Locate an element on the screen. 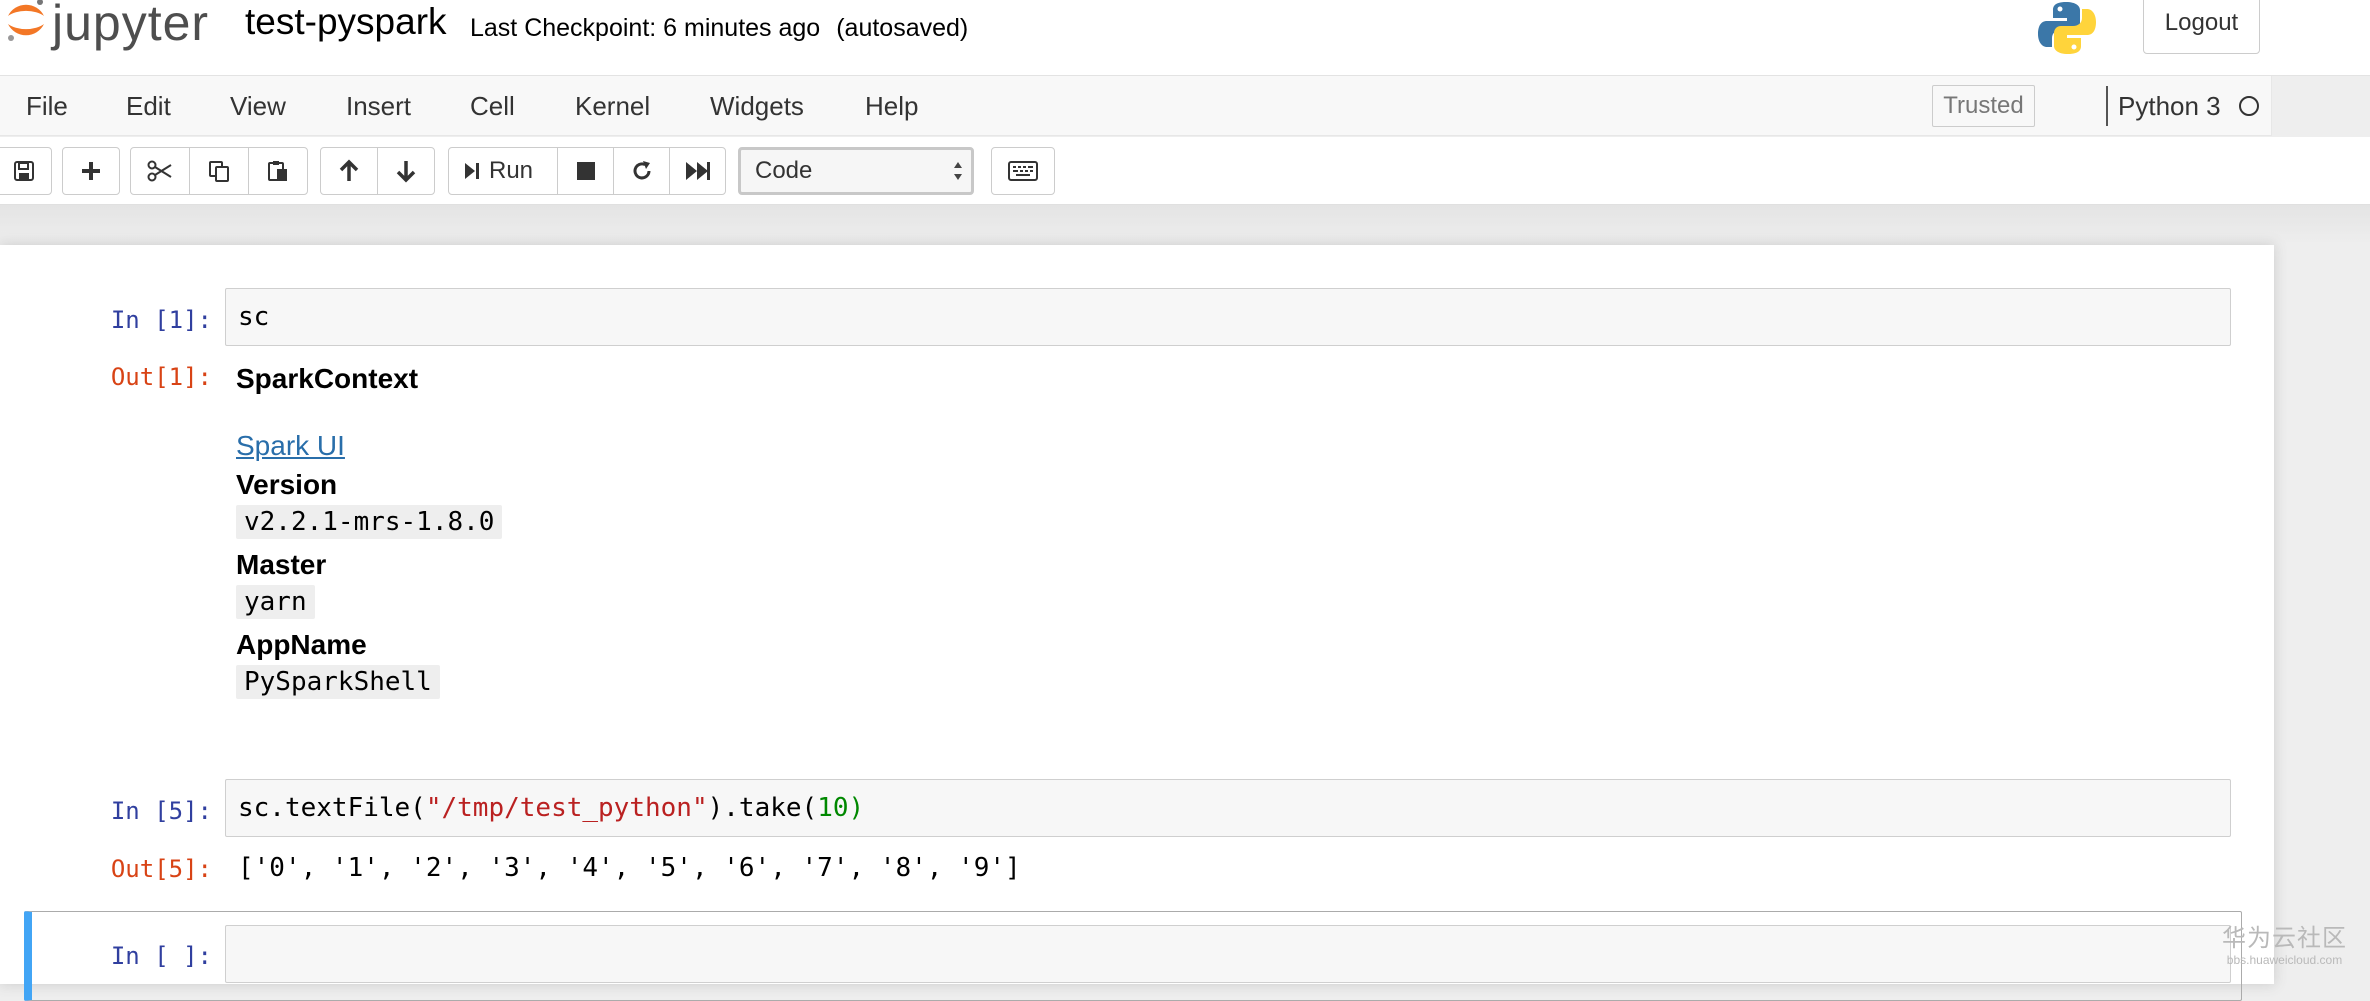 The image size is (2370, 1001). kernel-idle-icon is located at coordinates (2249, 106).